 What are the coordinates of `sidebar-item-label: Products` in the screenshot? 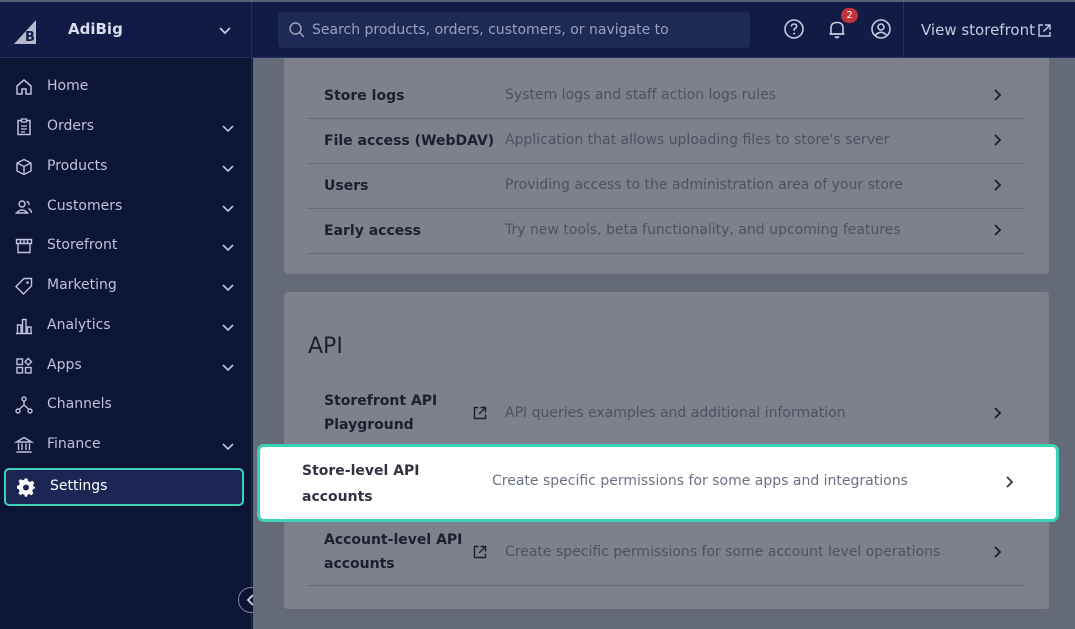 It's located at (77, 166).